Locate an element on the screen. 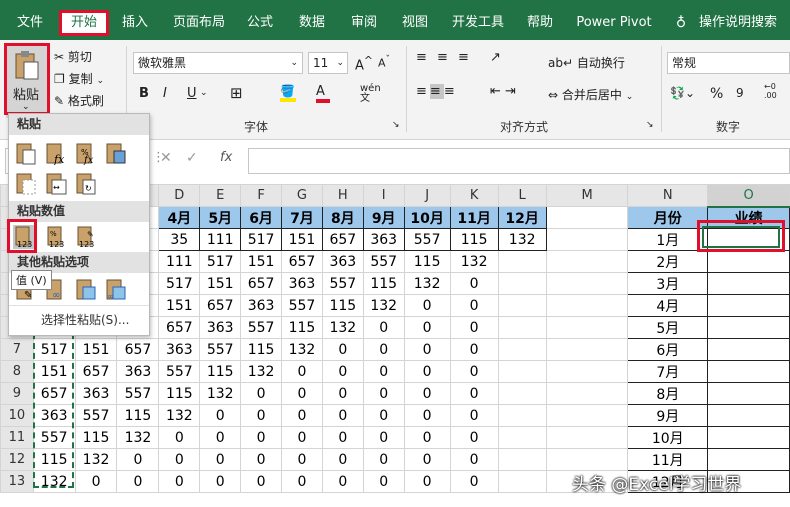 The image size is (790, 507). cell: 9月 is located at coordinates (383, 217).